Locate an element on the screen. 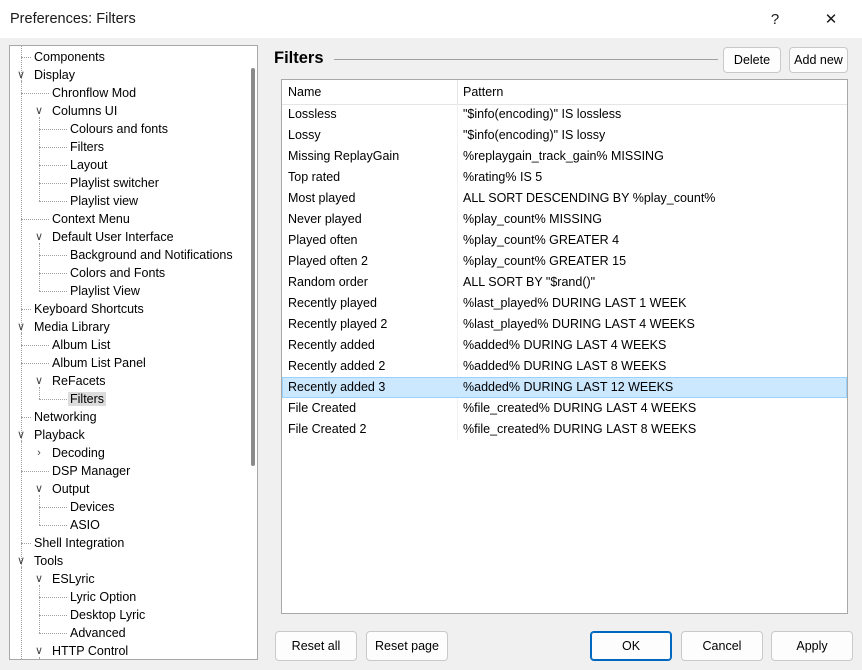  tree-item: Context Menu is located at coordinates (91, 219).